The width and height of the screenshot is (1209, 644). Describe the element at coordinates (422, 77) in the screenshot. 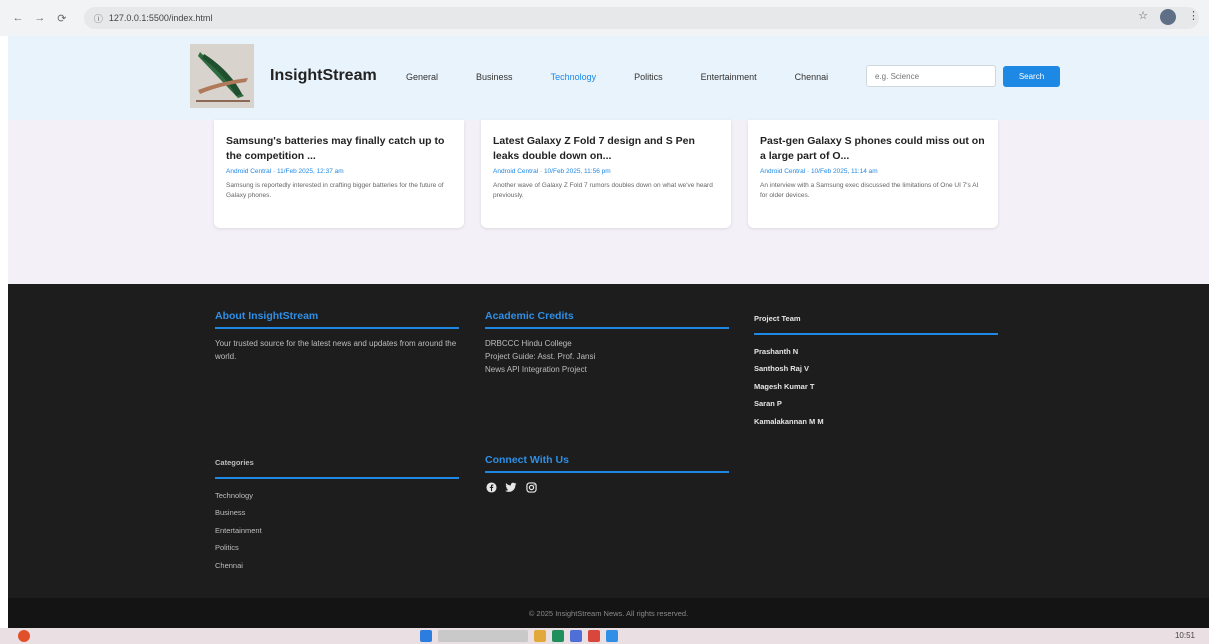

I see `nav-general: General` at that location.